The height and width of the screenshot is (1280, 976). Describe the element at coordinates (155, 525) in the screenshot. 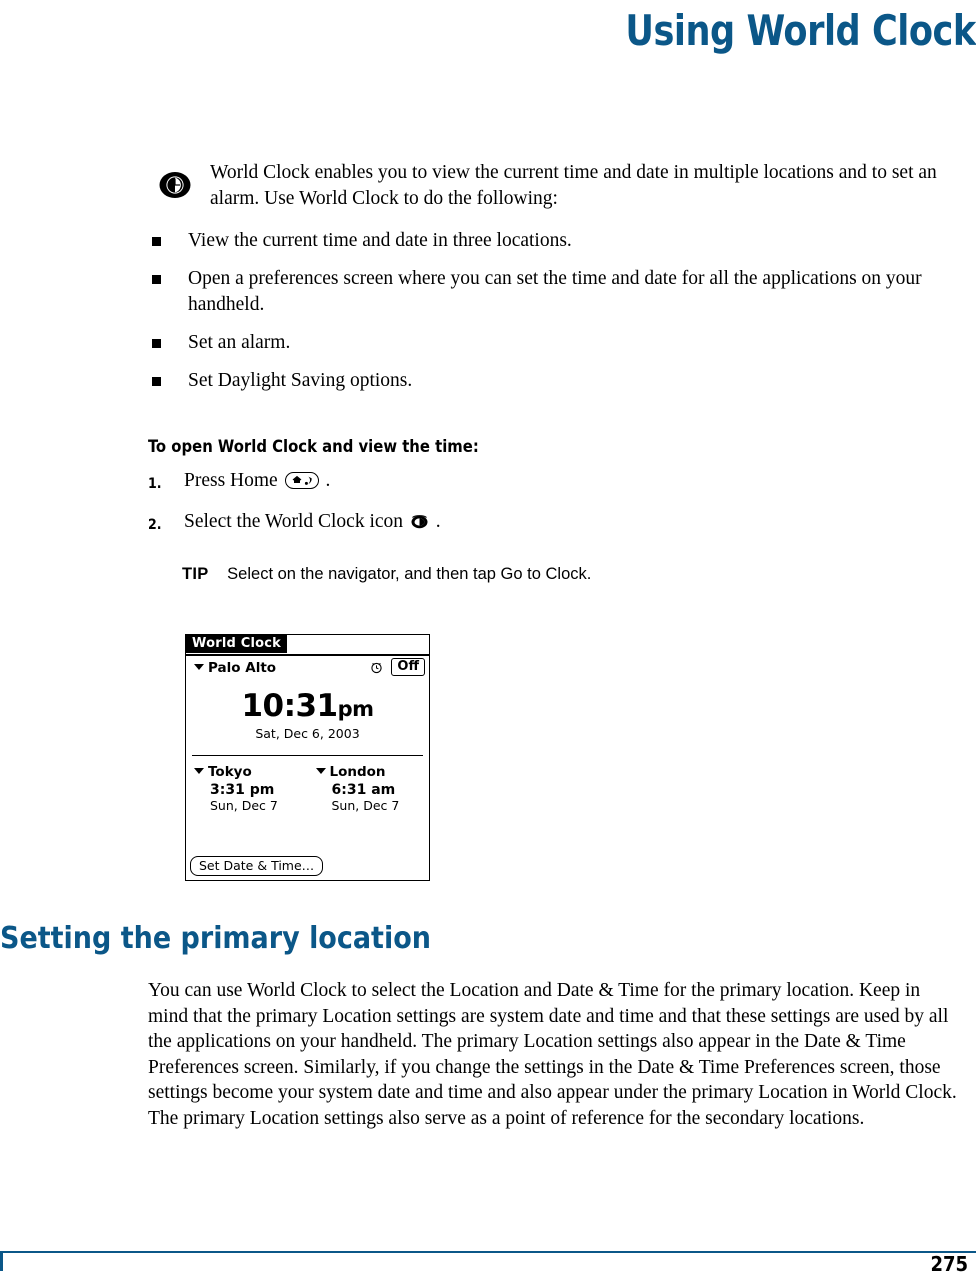

I see `step-number: 2.` at that location.